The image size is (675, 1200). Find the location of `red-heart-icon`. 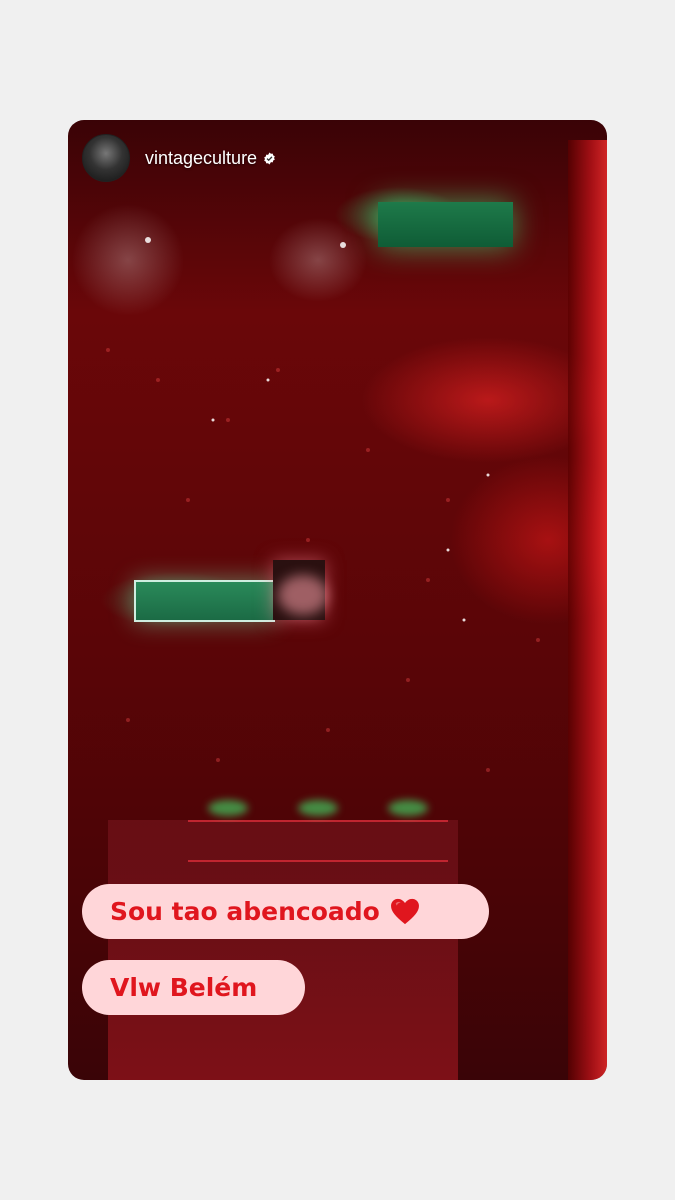

red-heart-icon is located at coordinates (404, 911).